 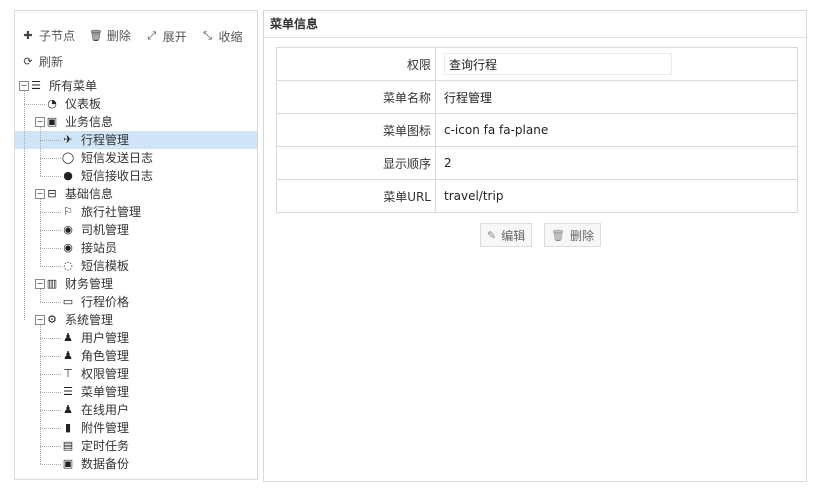 What do you see at coordinates (136, 338) in the screenshot?
I see `tree-node: ♟ 用户管理` at bounding box center [136, 338].